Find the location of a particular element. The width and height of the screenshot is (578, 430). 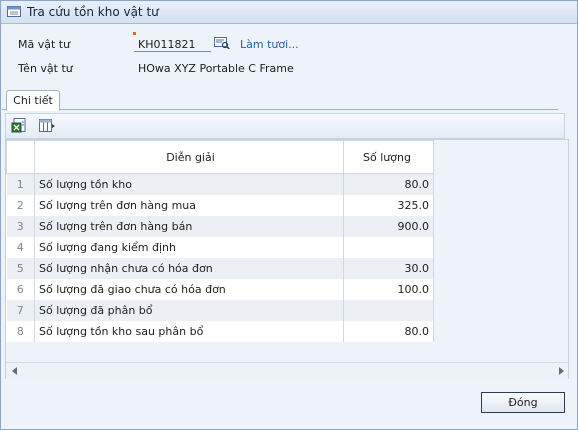

grid-header-row: Diễn giải Số lượng is located at coordinates (220, 157).